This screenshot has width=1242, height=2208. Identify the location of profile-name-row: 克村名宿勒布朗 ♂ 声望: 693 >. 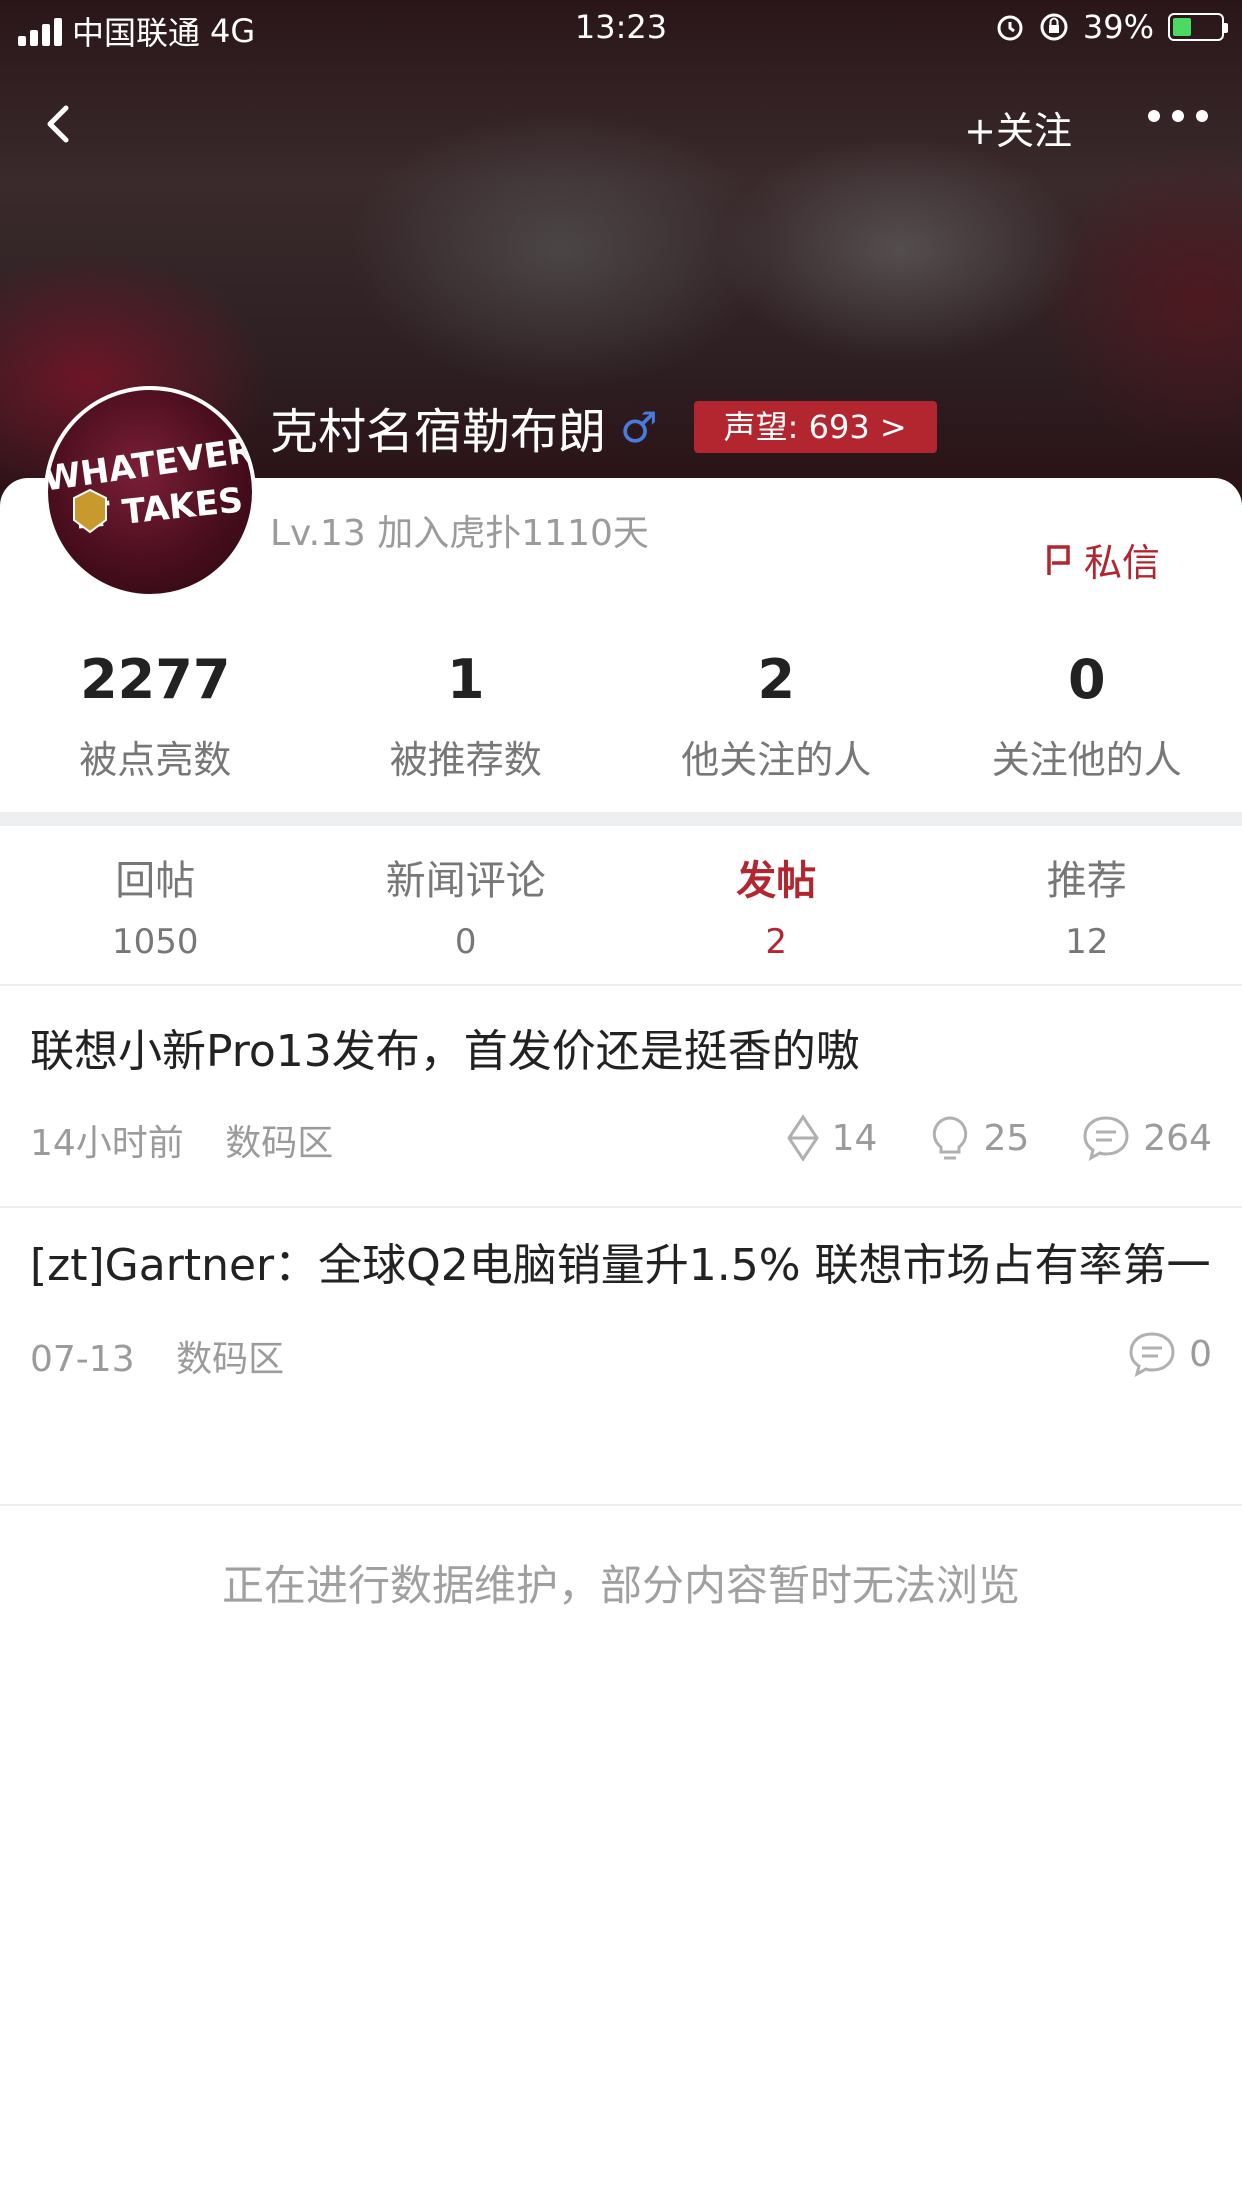
(603, 427).